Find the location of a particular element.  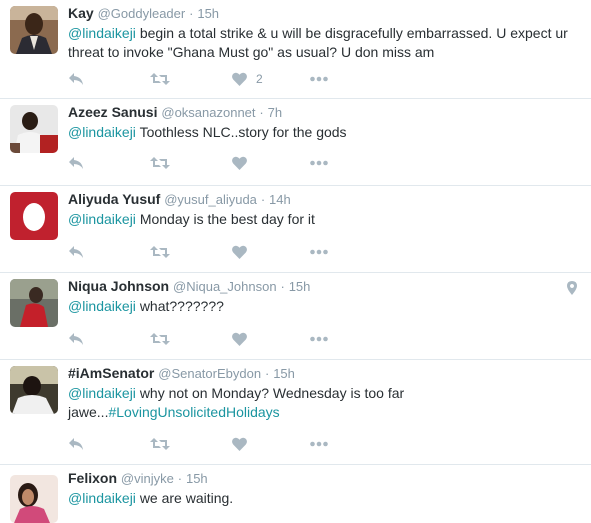

location-button is located at coordinates (572, 290).